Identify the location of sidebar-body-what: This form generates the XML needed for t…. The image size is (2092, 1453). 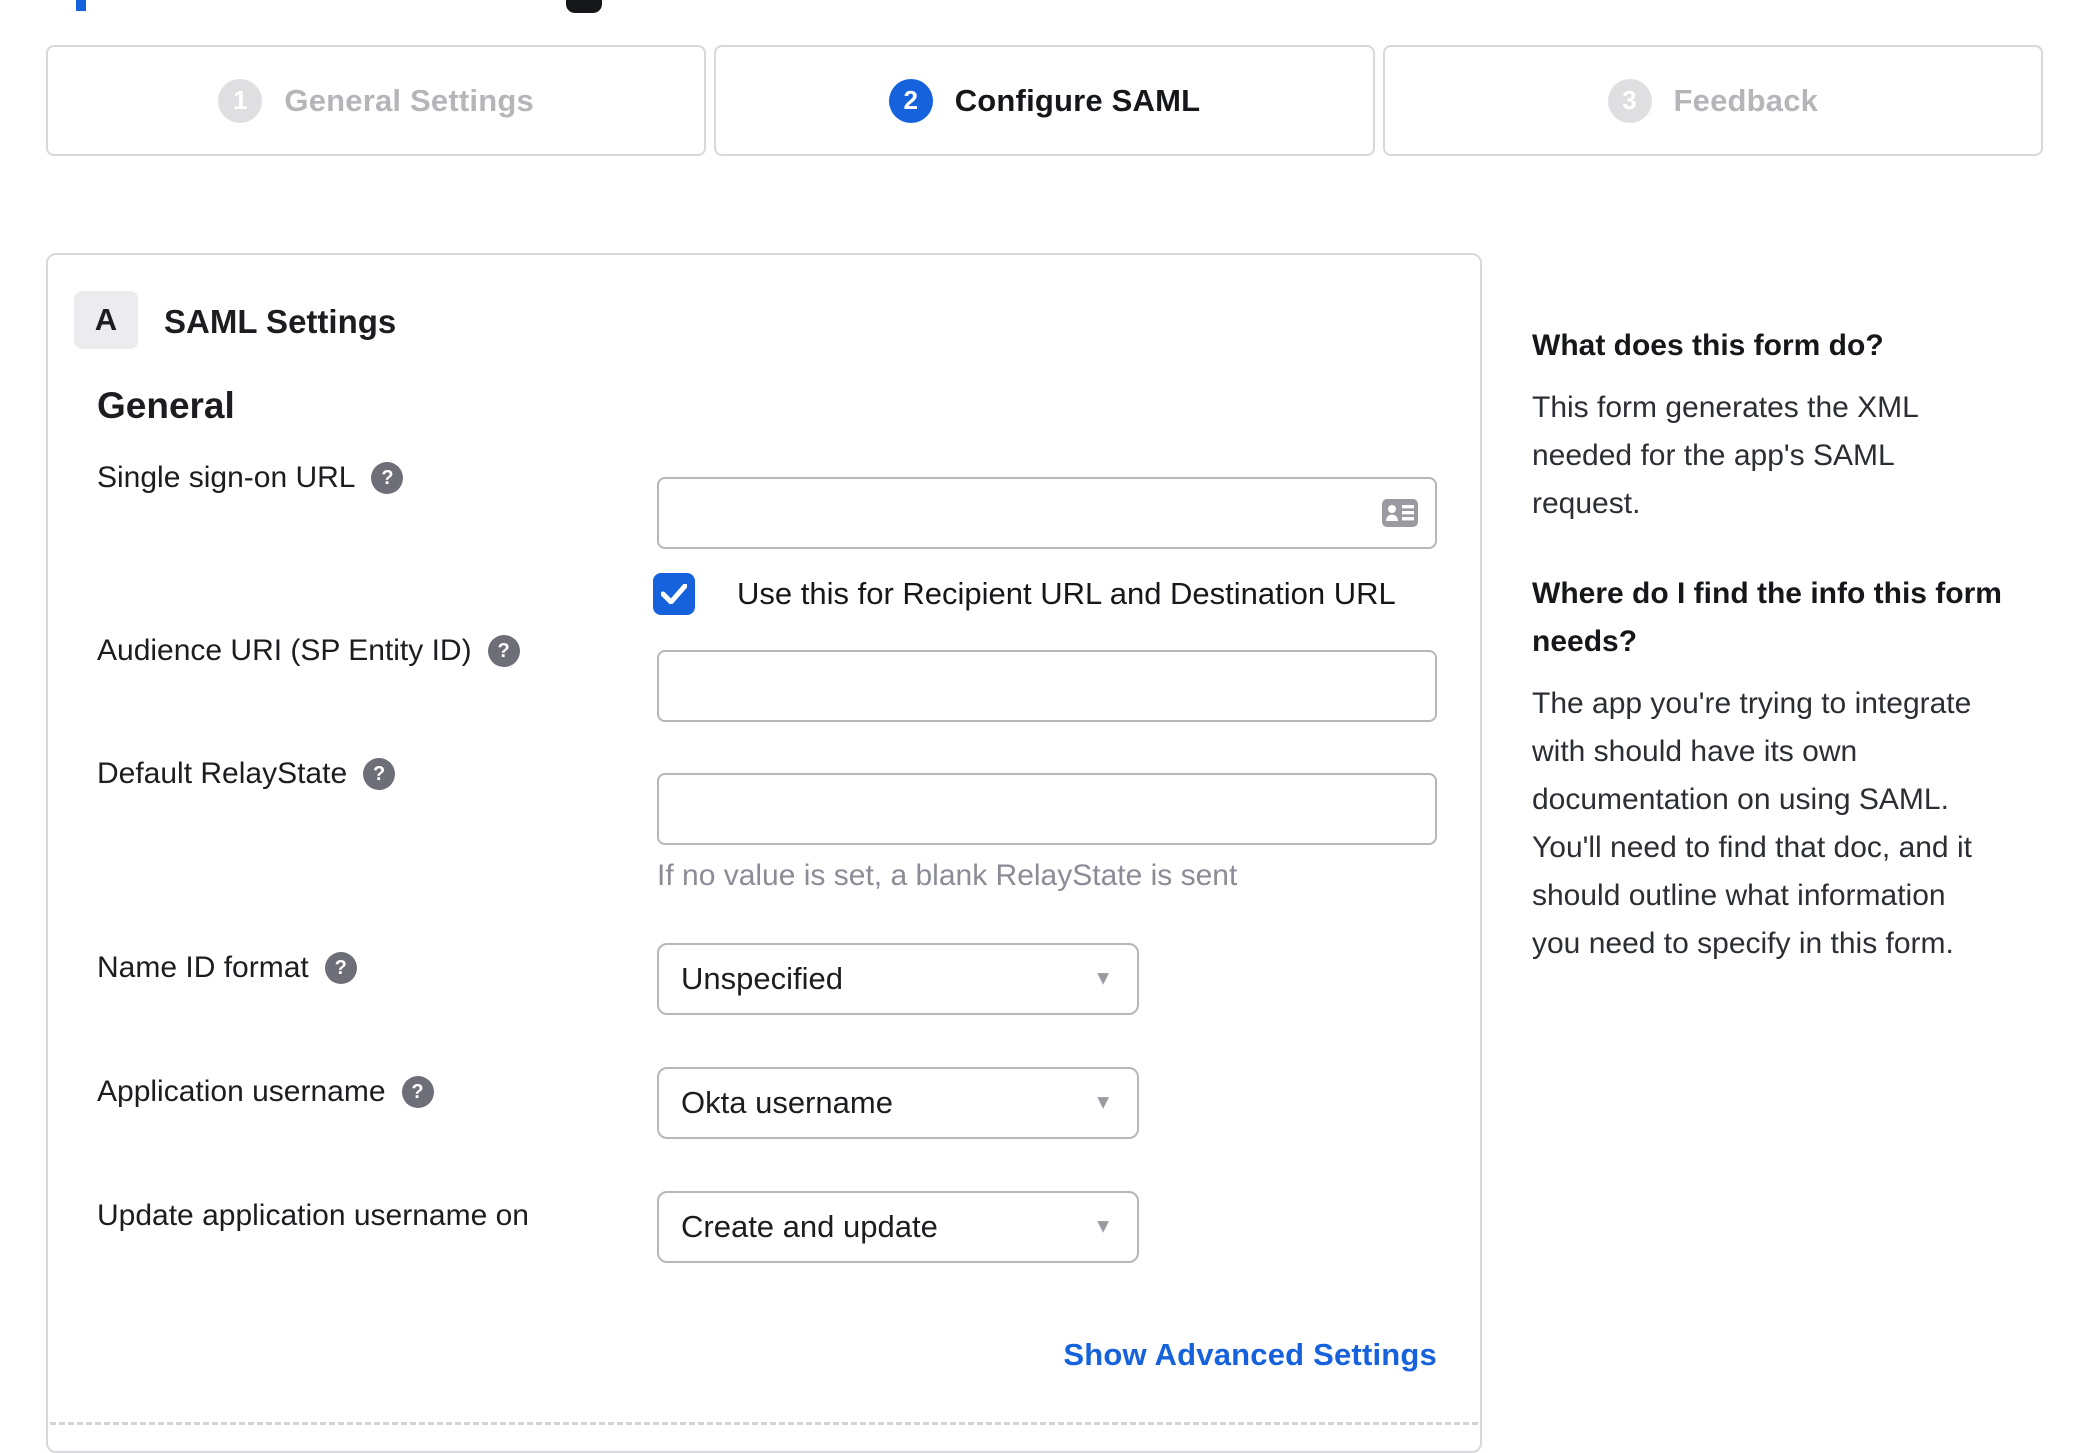
(1725, 455).